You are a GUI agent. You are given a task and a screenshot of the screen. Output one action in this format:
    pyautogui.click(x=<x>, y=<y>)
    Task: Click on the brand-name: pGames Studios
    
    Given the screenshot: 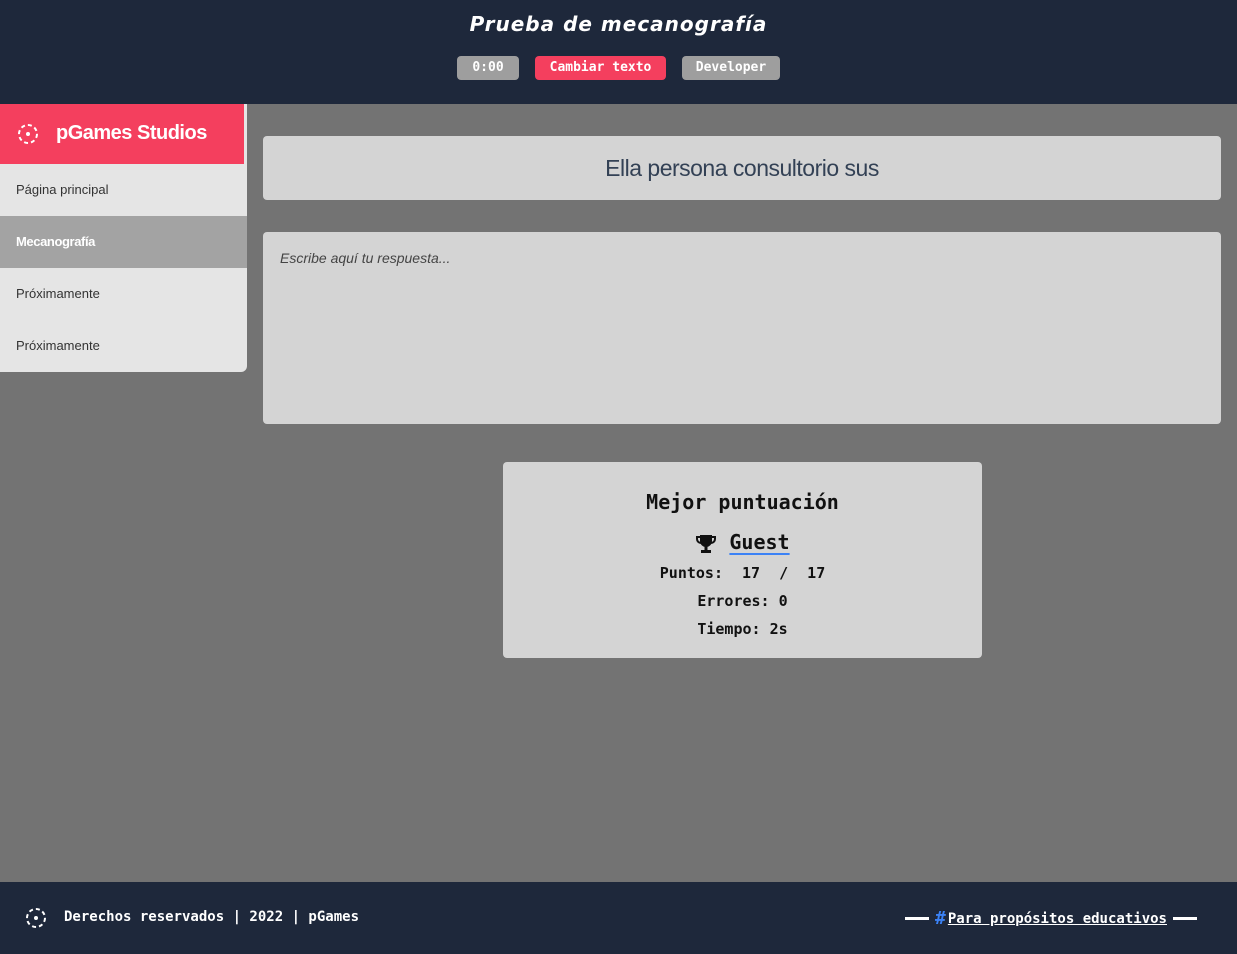 What is the action you would take?
    pyautogui.click(x=131, y=133)
    